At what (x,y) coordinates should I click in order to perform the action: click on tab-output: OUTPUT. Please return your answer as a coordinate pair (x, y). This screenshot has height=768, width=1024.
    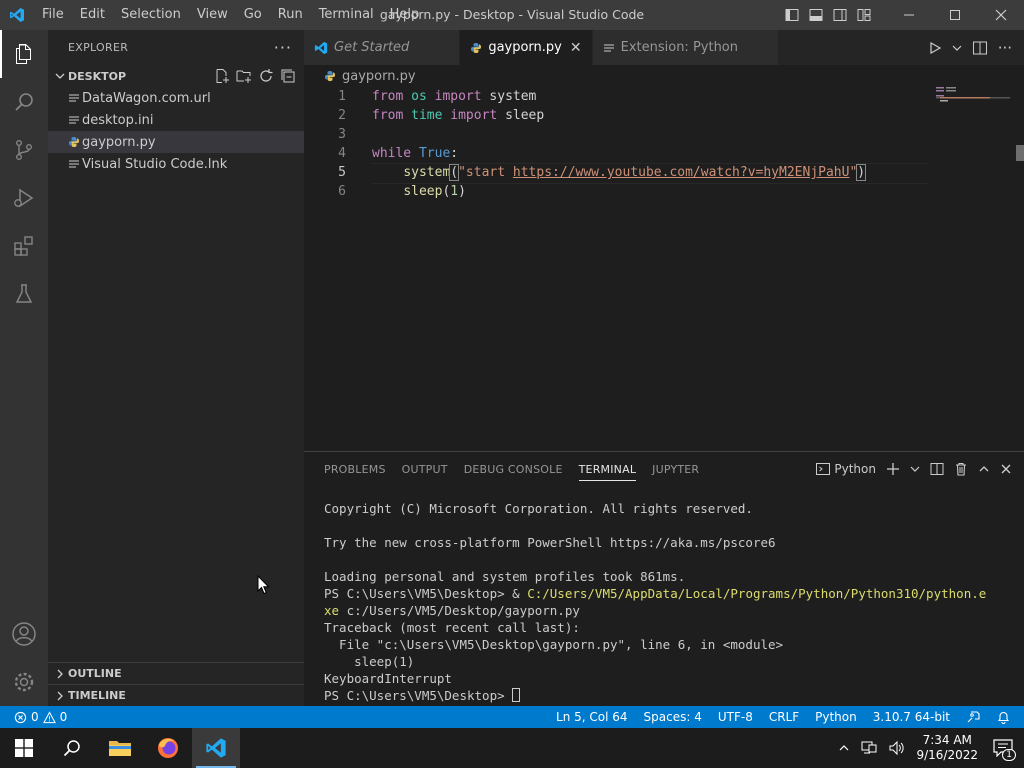
    Looking at the image, I should click on (425, 469).